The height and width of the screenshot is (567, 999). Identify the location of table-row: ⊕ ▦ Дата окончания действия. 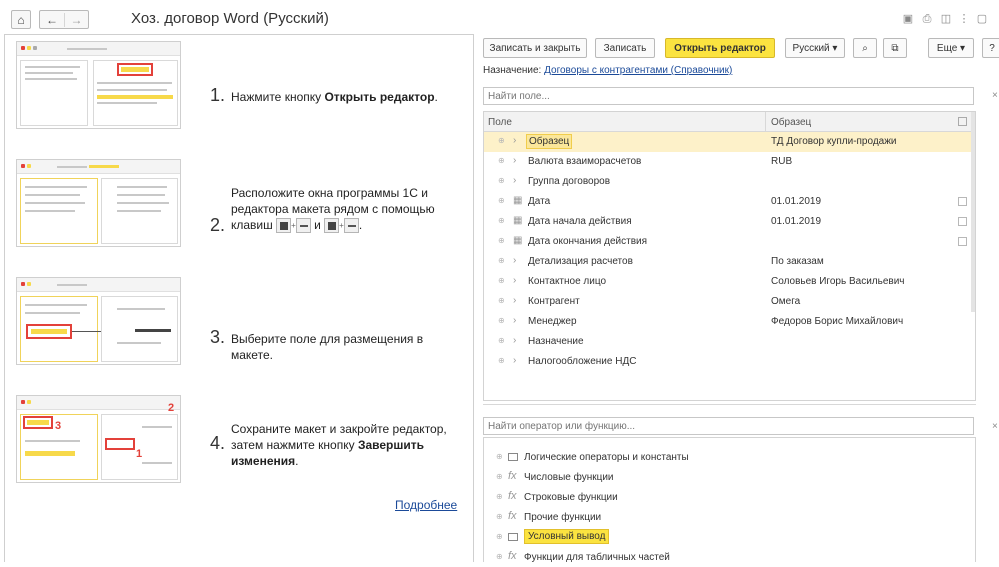
(729, 242).